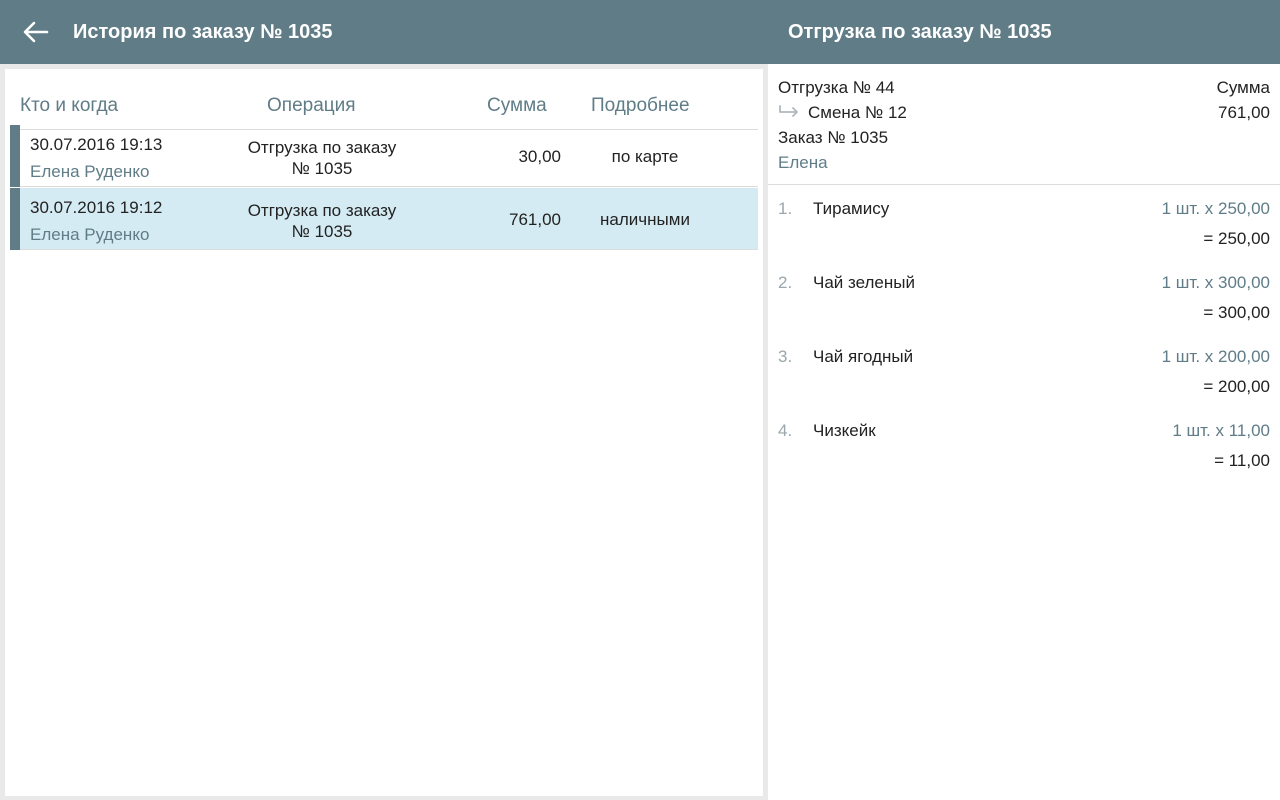 The width and height of the screenshot is (1280, 800). What do you see at coordinates (1024, 184) in the screenshot?
I see `detail-divider` at bounding box center [1024, 184].